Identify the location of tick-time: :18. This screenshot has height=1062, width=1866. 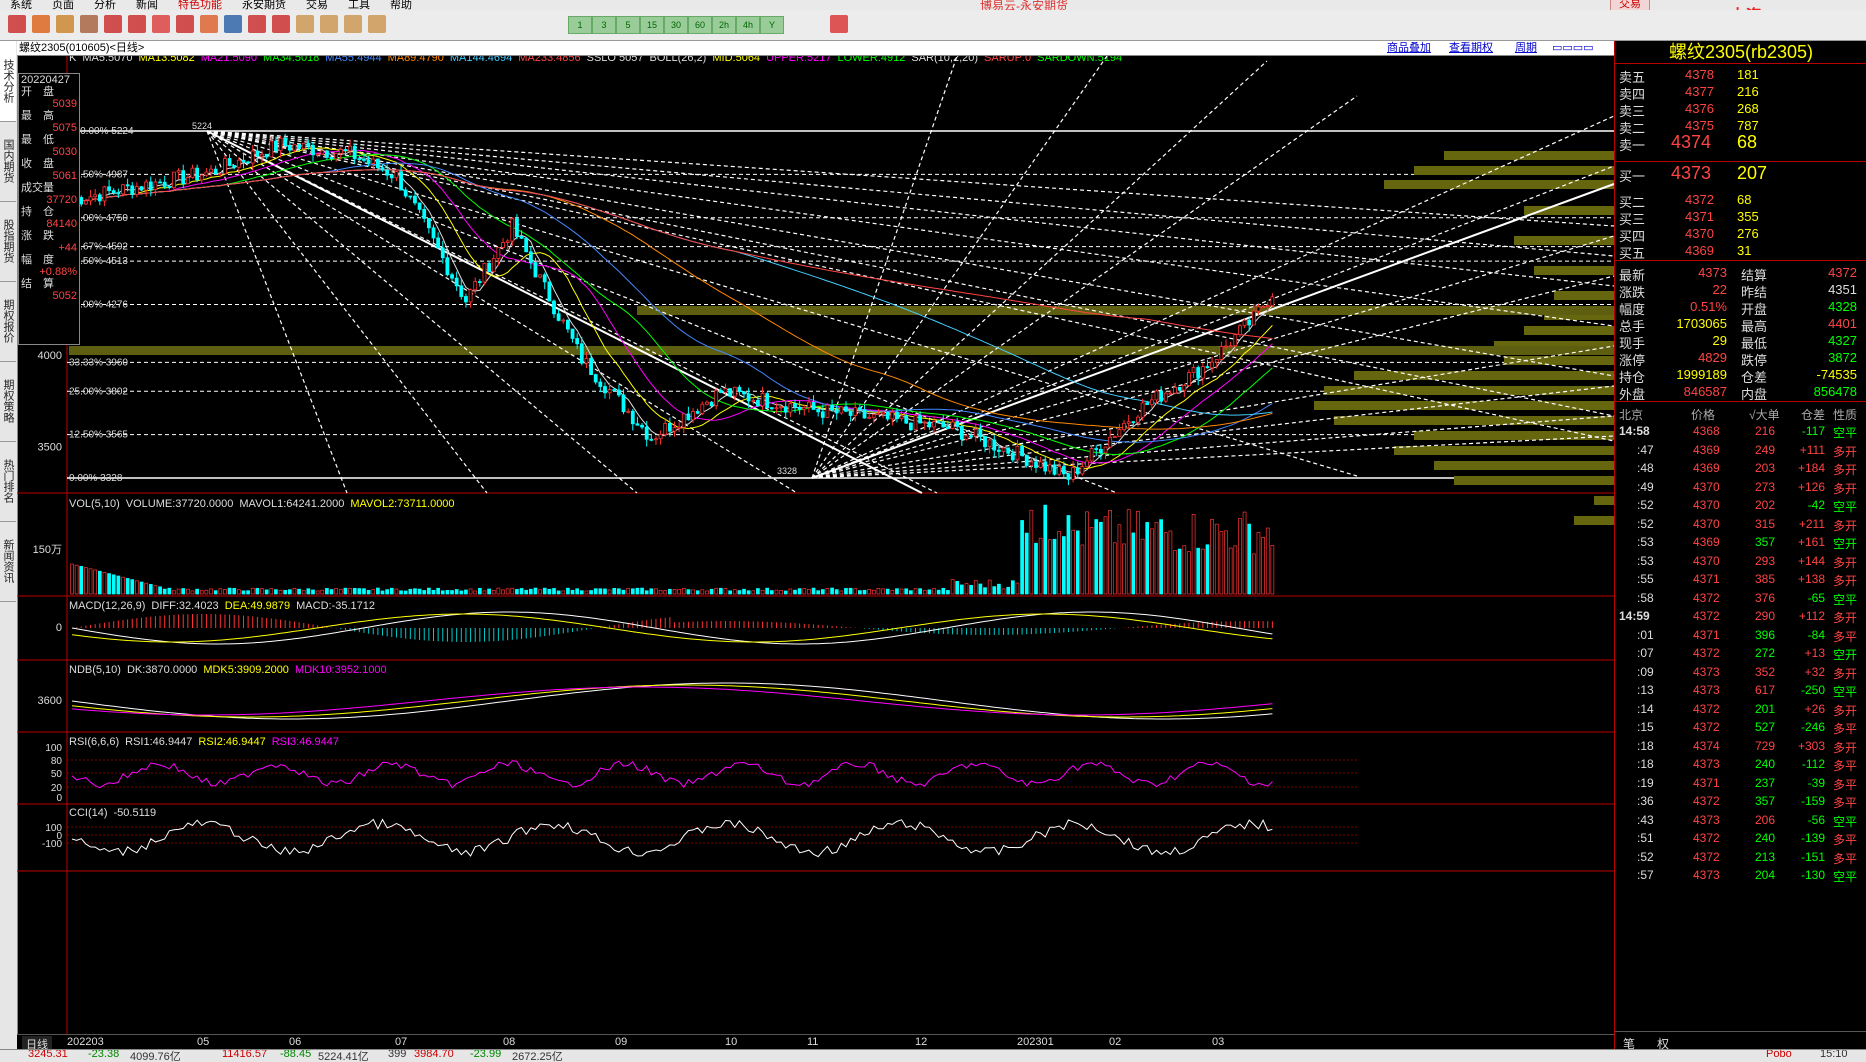
(1645, 745).